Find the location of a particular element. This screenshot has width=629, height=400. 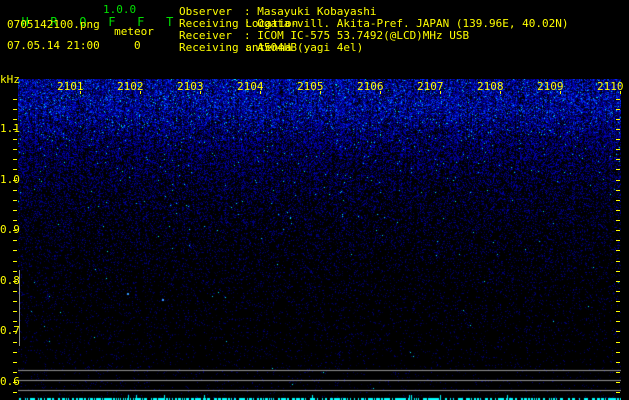

range-marker is located at coordinates (19, 308).